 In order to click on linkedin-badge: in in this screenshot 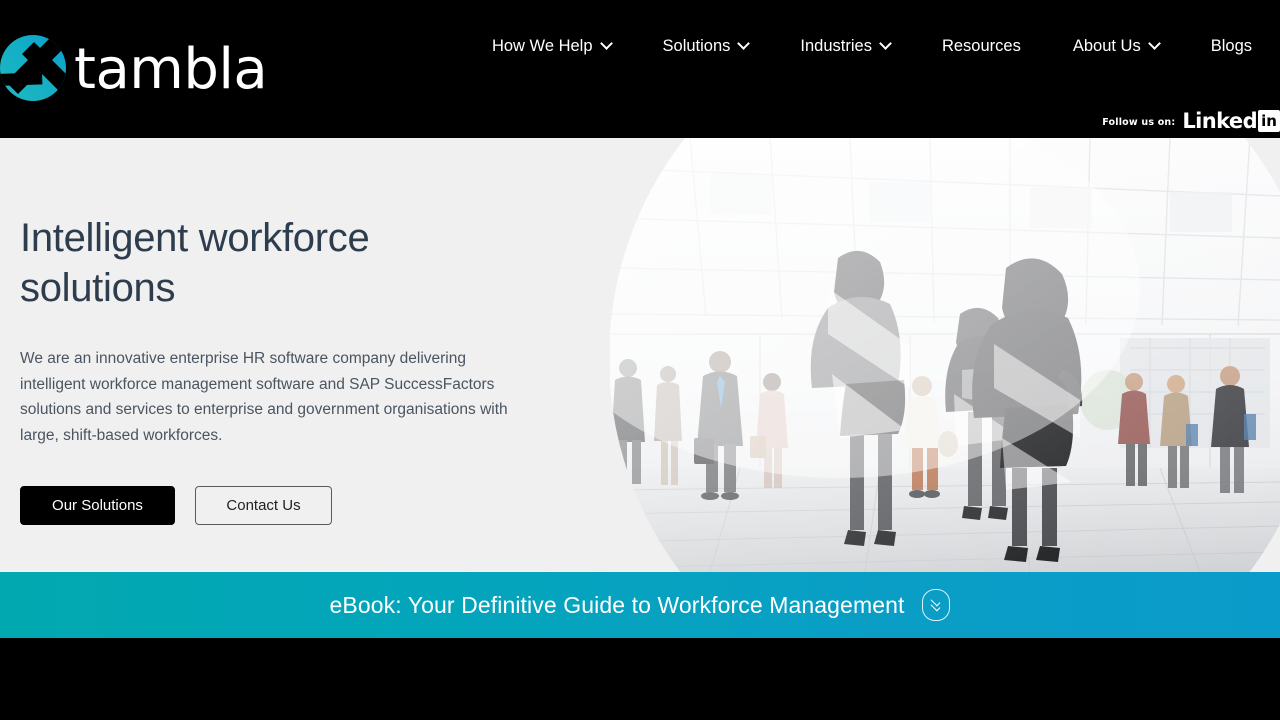, I will do `click(1269, 121)`.